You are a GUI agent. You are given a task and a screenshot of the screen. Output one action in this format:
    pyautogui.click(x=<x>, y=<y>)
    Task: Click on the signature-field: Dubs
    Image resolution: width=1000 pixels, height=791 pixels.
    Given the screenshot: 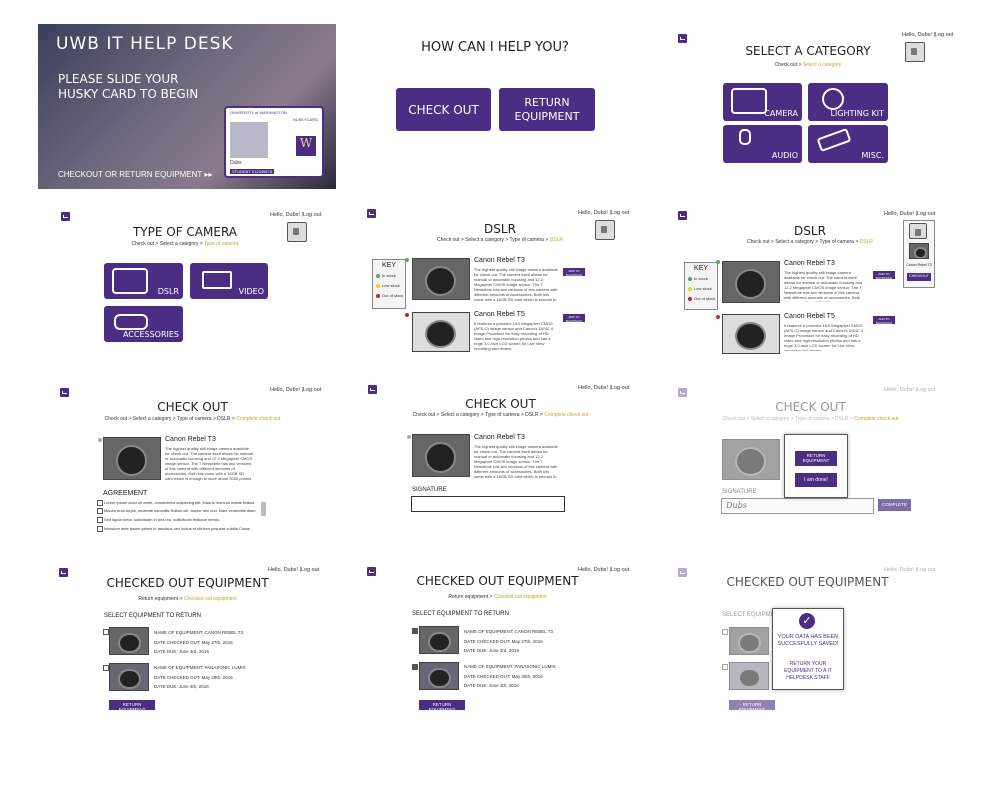 What is the action you would take?
    pyautogui.click(x=797, y=506)
    